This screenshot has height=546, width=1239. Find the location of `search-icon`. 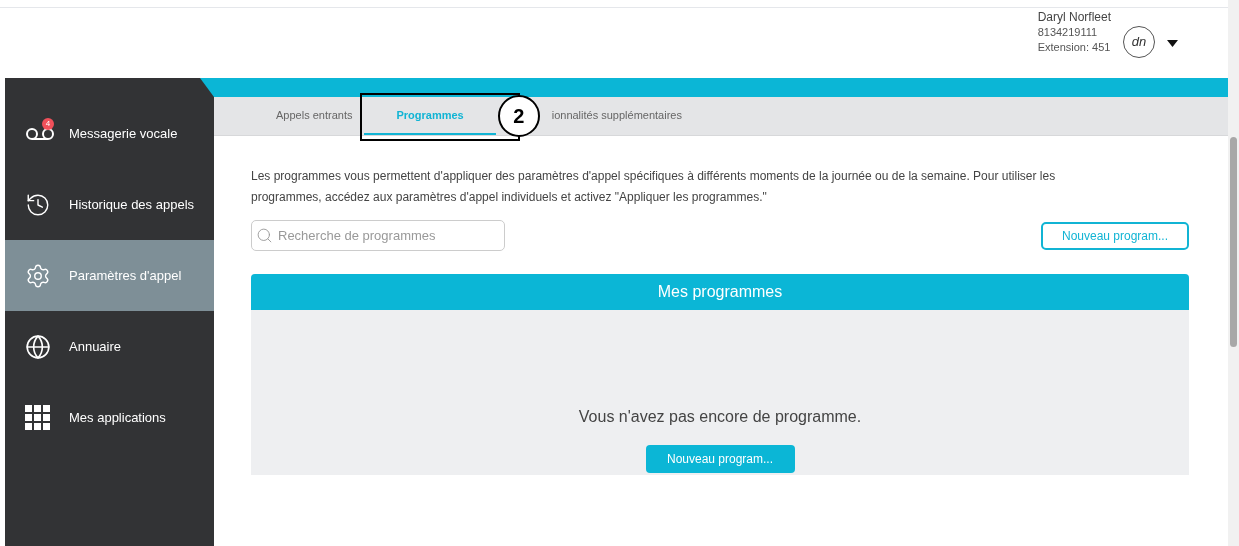

search-icon is located at coordinates (264, 235).